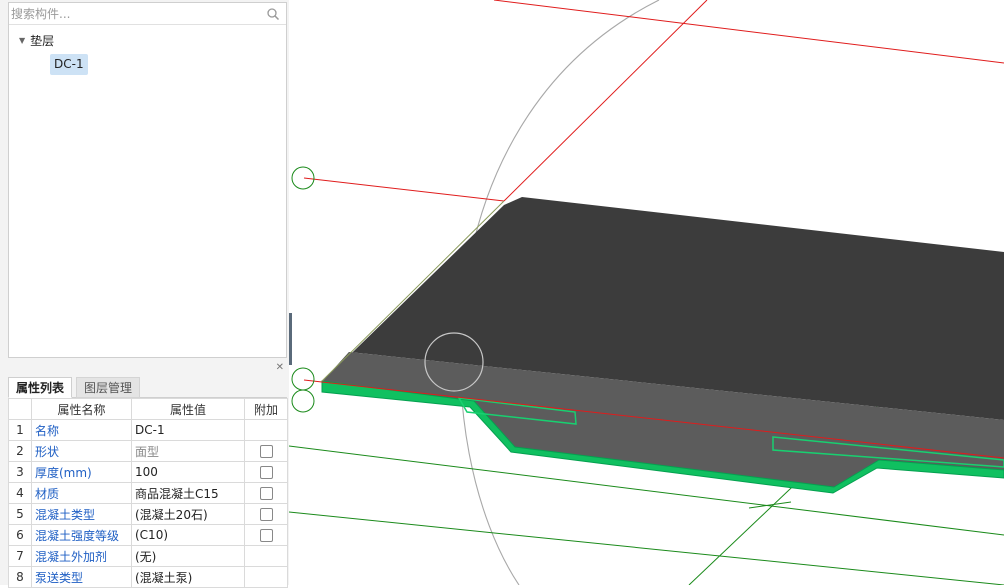 The height and width of the screenshot is (588, 1004). I want to click on row-number: 4, so click(20, 493).